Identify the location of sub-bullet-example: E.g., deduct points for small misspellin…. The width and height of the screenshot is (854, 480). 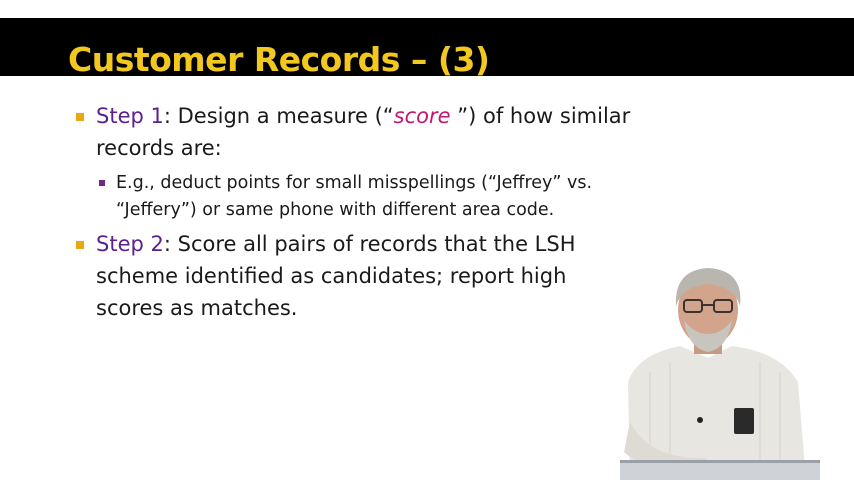
(365, 197).